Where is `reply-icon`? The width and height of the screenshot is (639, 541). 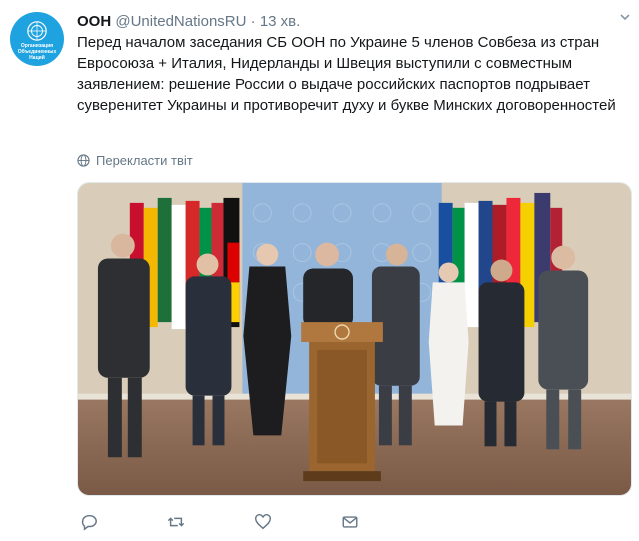
reply-icon is located at coordinates (89, 522).